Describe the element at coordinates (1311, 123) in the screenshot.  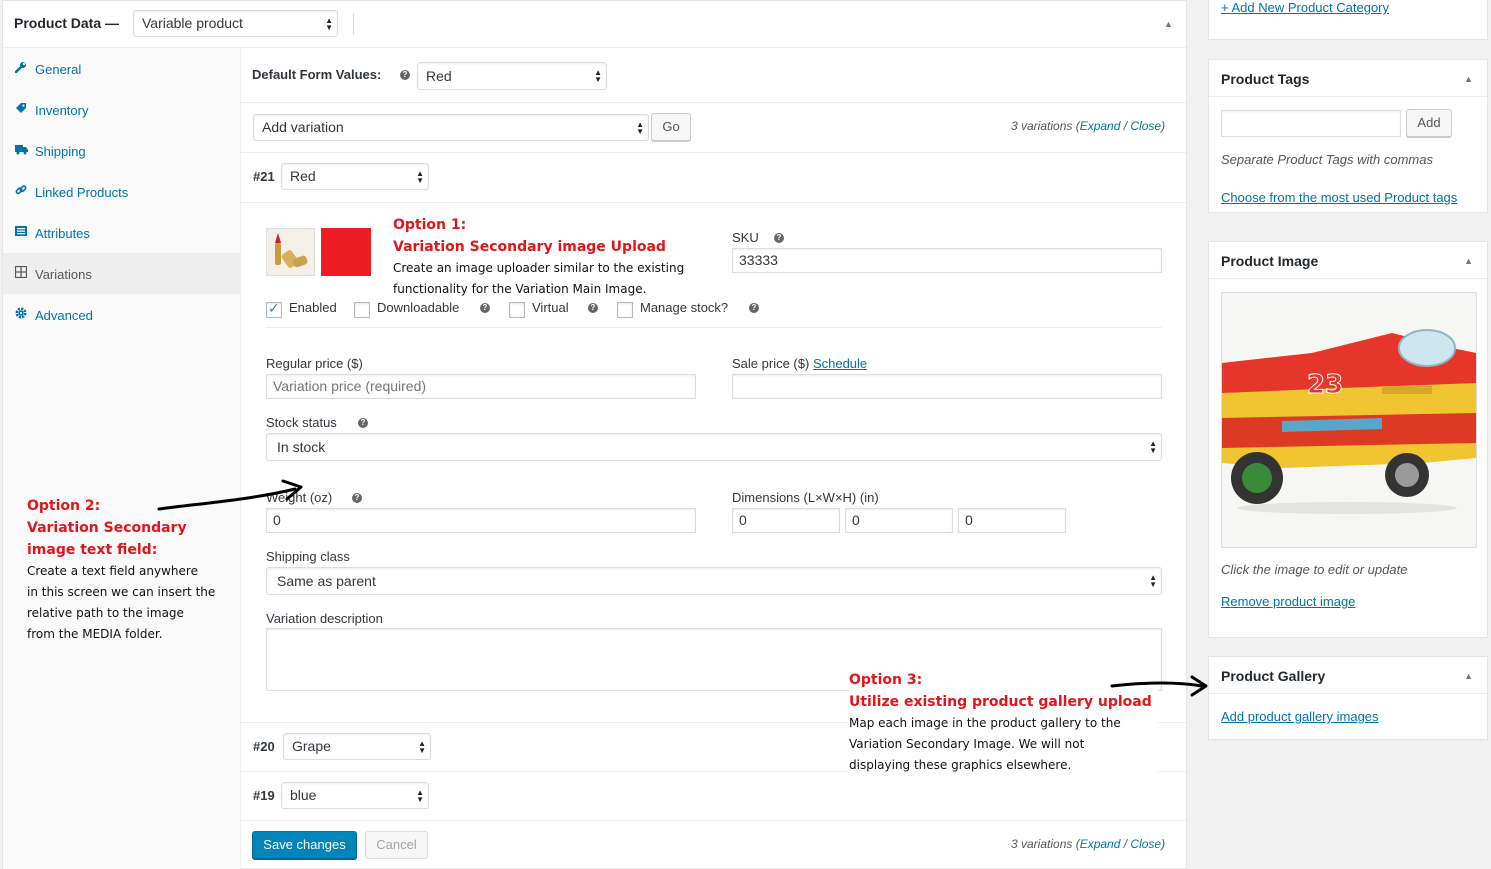
I see `tag-input` at that location.